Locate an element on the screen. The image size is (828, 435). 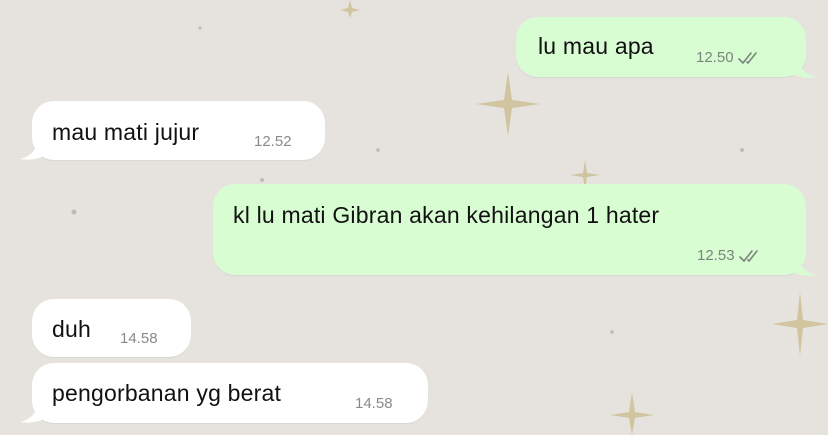
incoming-message: duh 14.58 is located at coordinates (111, 328).